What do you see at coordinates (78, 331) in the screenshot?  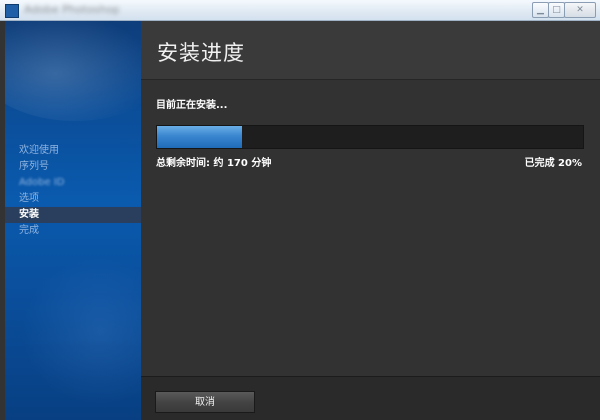 I see `sidebar-decoration-lower` at bounding box center [78, 331].